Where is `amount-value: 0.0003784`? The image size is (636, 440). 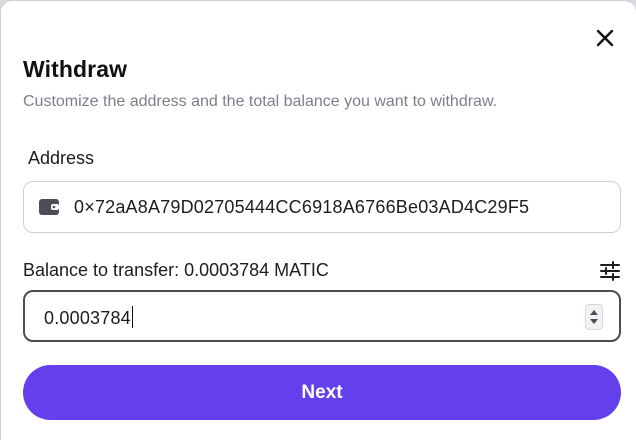 amount-value: 0.0003784 is located at coordinates (88, 317).